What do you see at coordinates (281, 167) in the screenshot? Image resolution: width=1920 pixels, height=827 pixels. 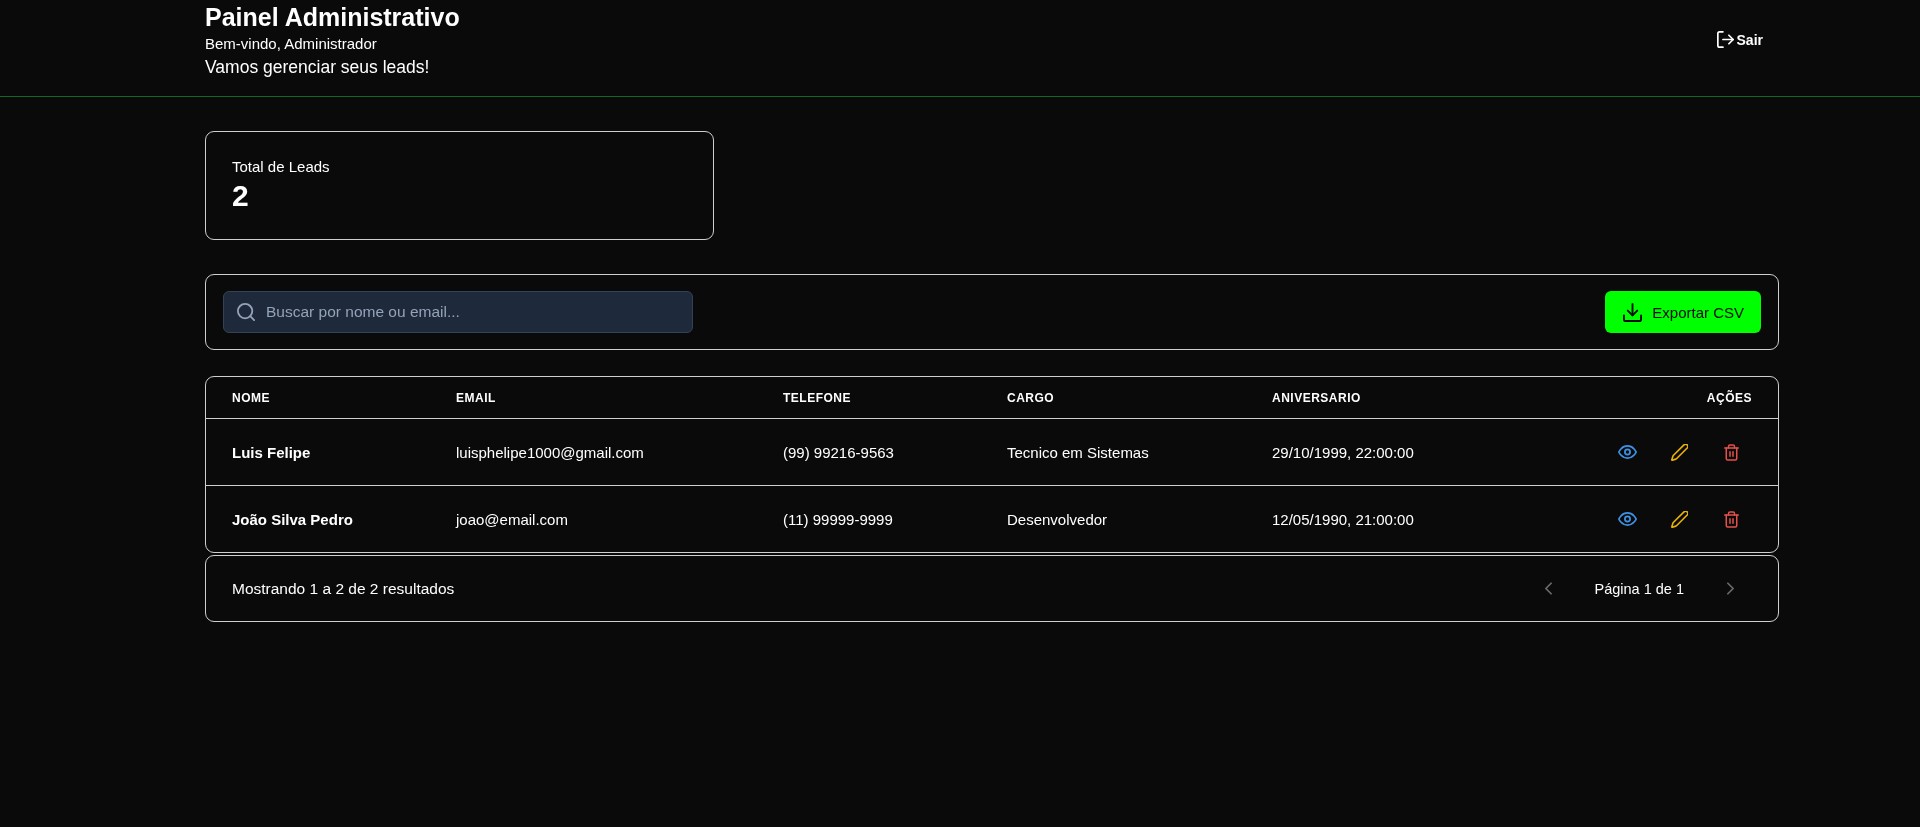 I see `stat-label: Total de Leads` at bounding box center [281, 167].